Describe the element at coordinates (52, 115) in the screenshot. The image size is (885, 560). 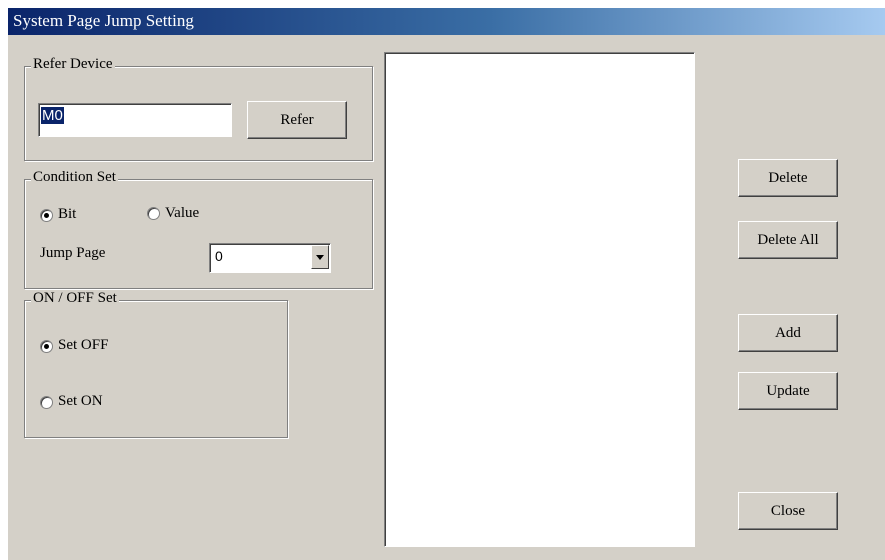
I see `refer-device-input-value: M0` at that location.